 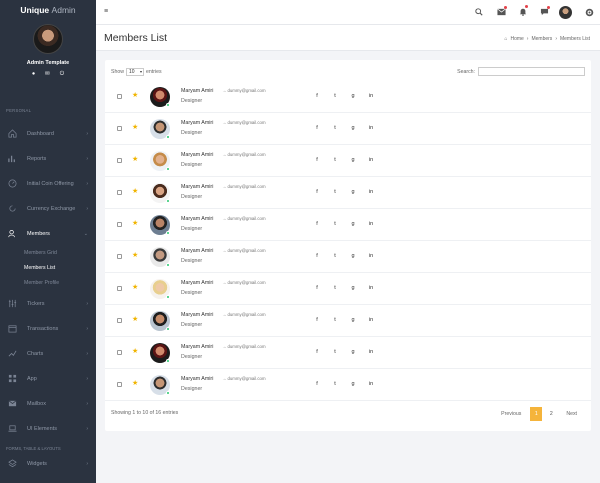 What do you see at coordinates (48, 183) in the screenshot?
I see `sidebar-item-ico: Initial Coin Offering ›` at bounding box center [48, 183].